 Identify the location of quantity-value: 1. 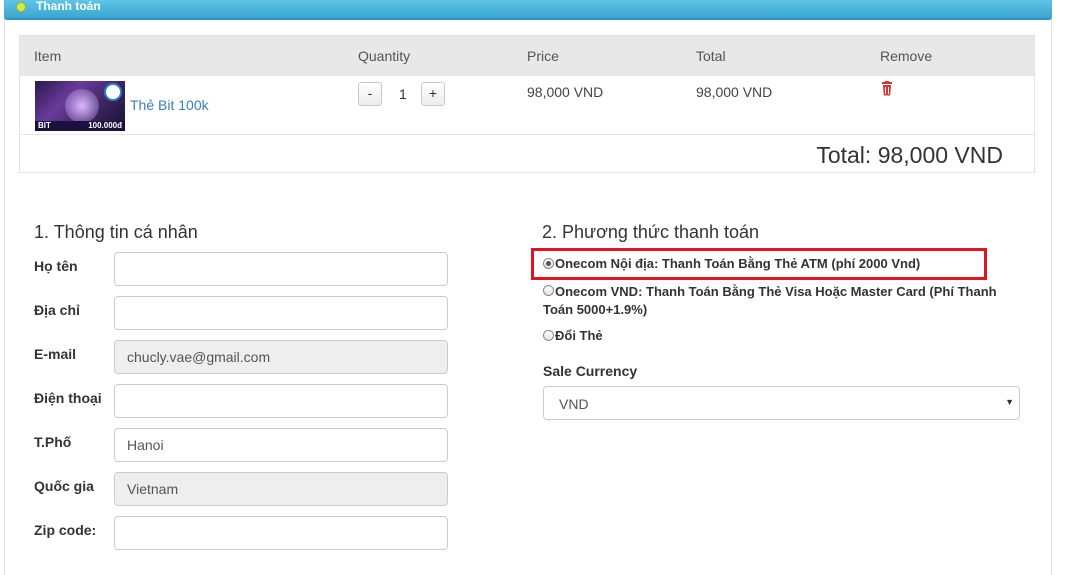
(403, 94).